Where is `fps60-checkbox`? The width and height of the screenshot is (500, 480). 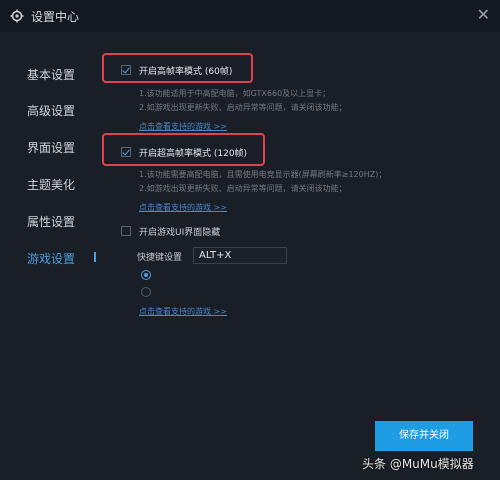 fps60-checkbox is located at coordinates (126, 70).